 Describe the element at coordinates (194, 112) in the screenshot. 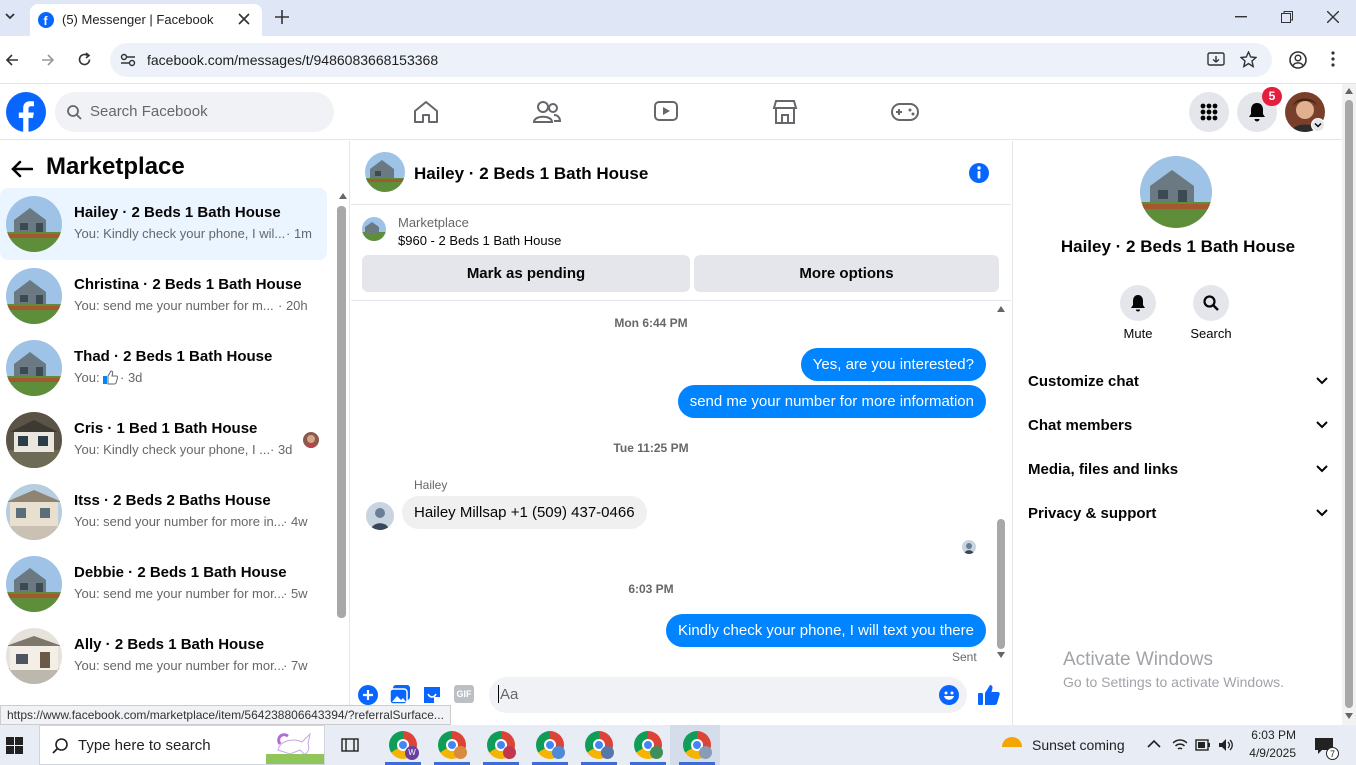

I see `facebook-search: Search Facebook` at that location.